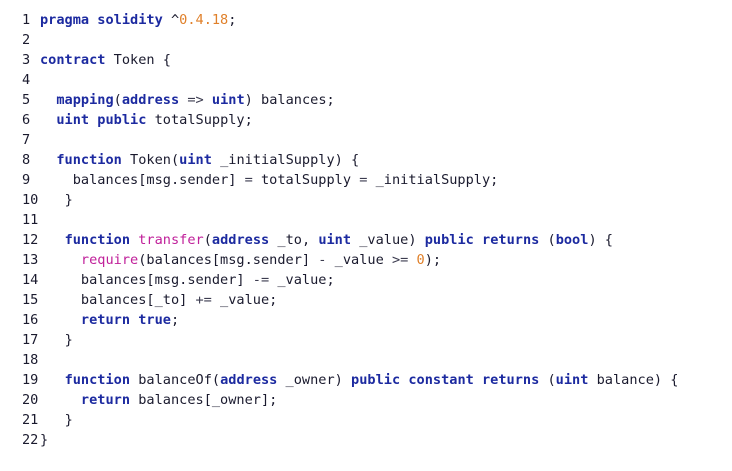  Describe the element at coordinates (30, 300) in the screenshot. I see `line-number: 15` at that location.